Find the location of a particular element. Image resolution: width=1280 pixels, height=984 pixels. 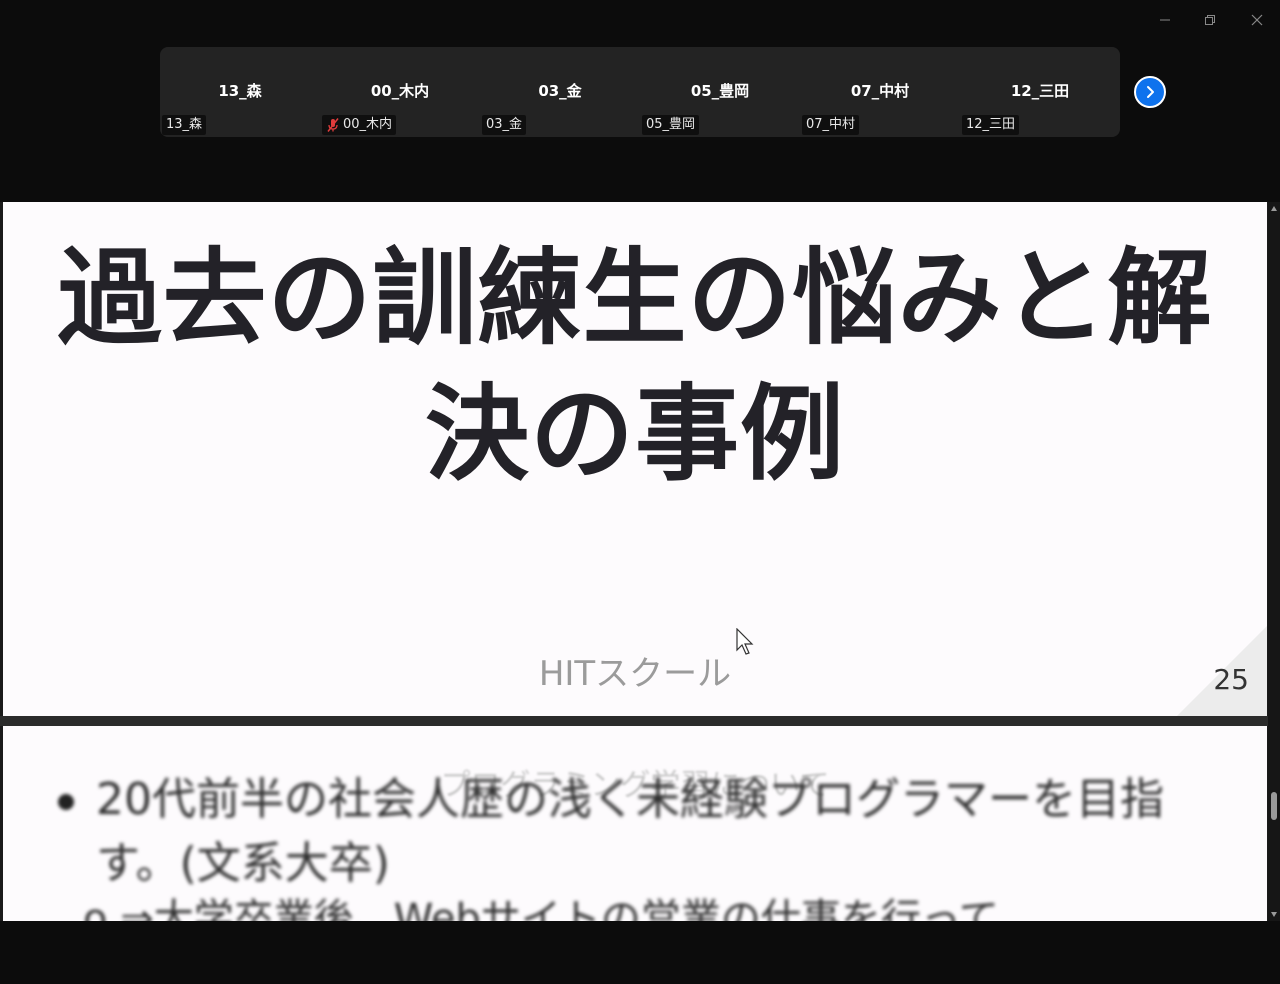

sub-bullet-text: o ⇒大学卒業後、Webサイトの営業の仕事を行って is located at coordinates (541, 908).